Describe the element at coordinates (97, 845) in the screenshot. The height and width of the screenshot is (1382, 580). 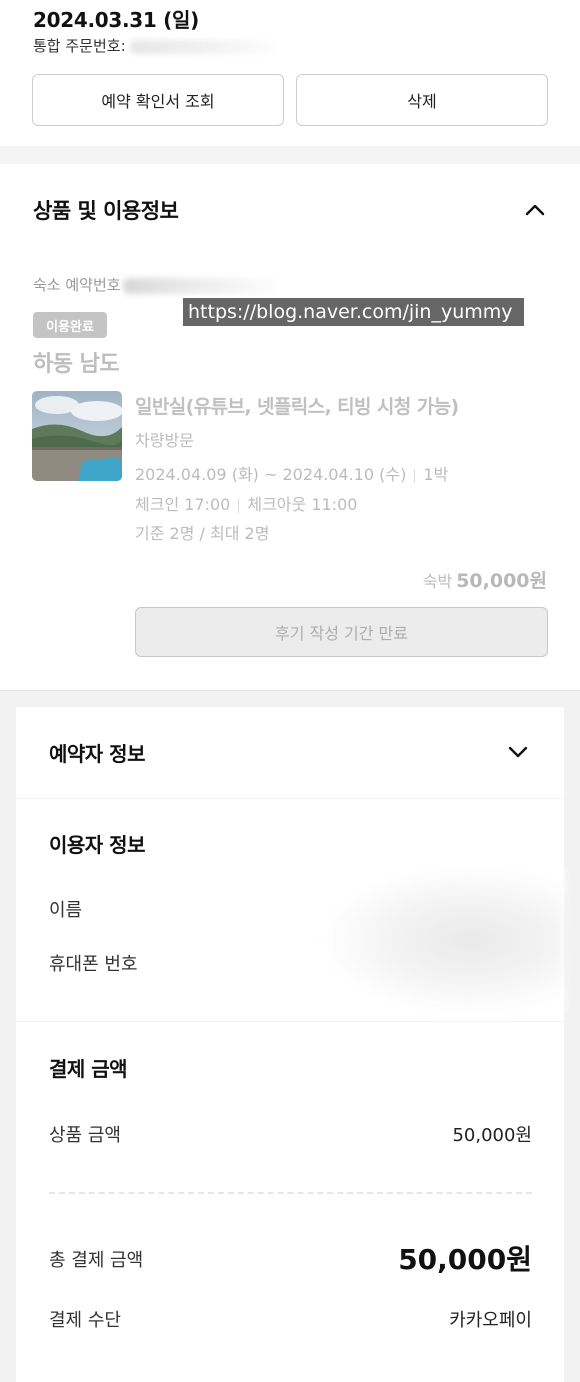
I see `user-section-title: 이용자 정보` at that location.